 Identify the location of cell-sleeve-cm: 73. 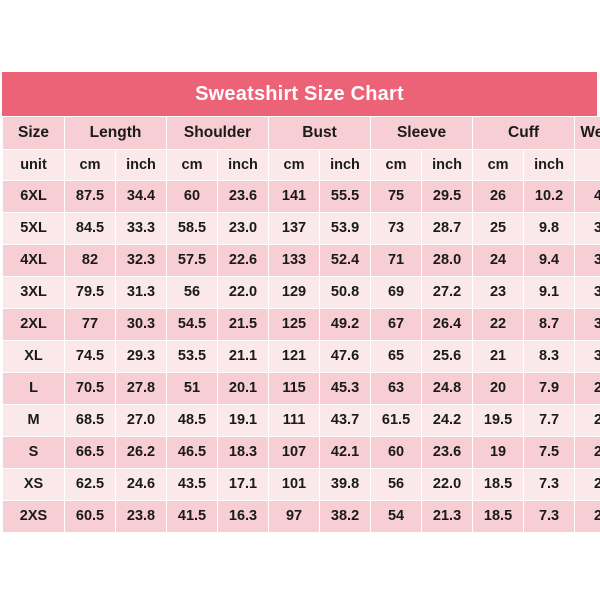
(396, 228).